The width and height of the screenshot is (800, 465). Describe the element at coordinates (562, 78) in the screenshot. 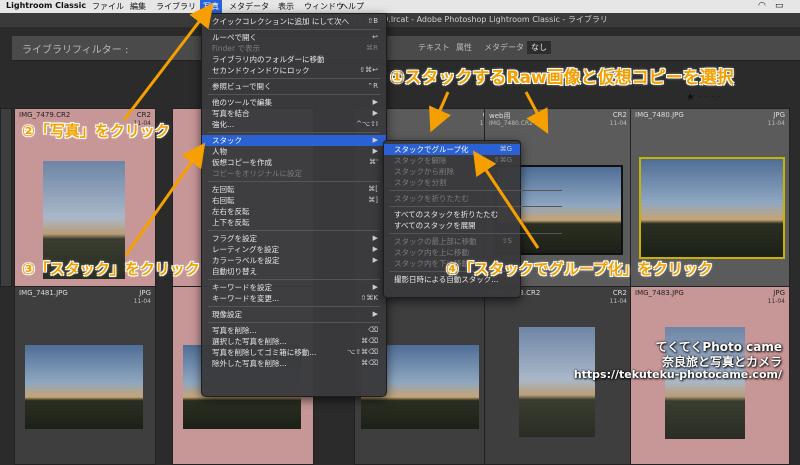

I see `annotation-step-1: ①スタックするRaw画像と仮想コピーを選択` at that location.